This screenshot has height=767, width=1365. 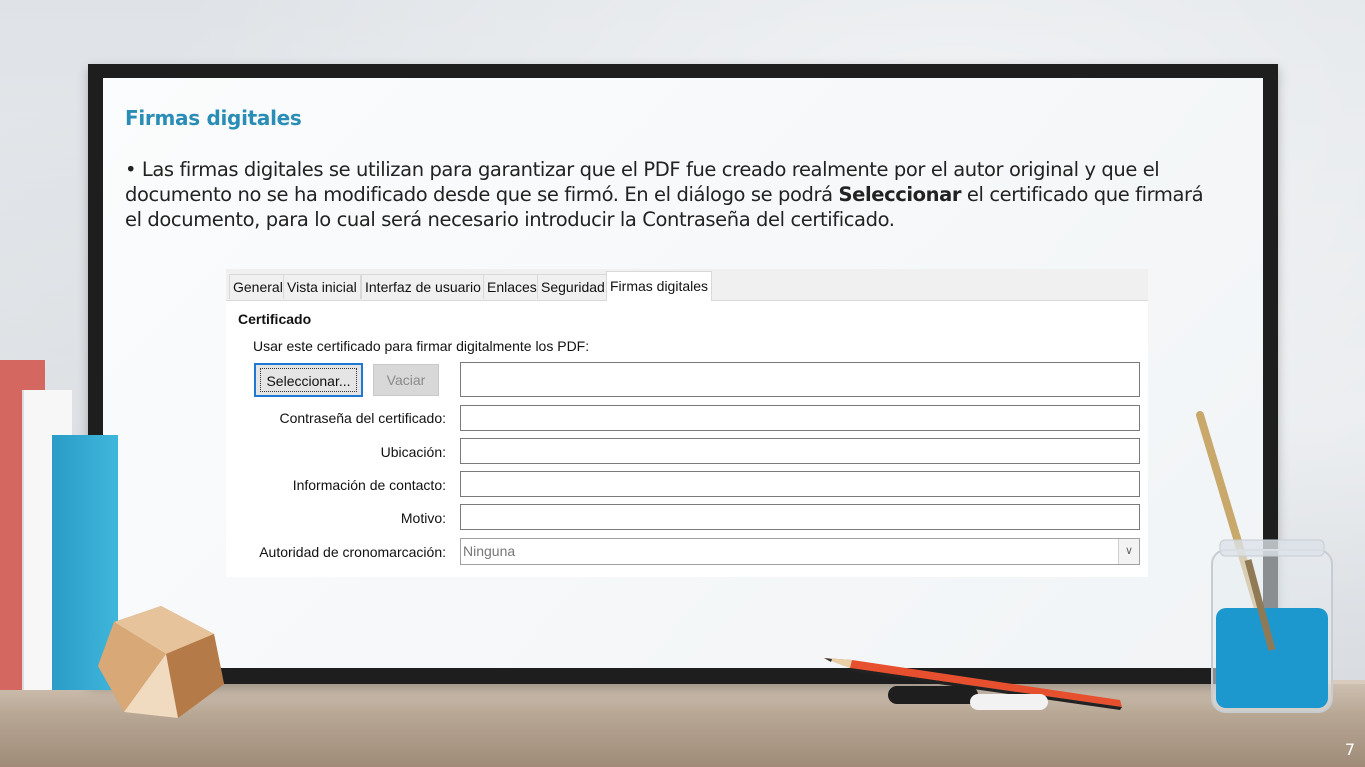 What do you see at coordinates (800, 551) in the screenshot?
I see `tsa-select: Ninguna ∨` at bounding box center [800, 551].